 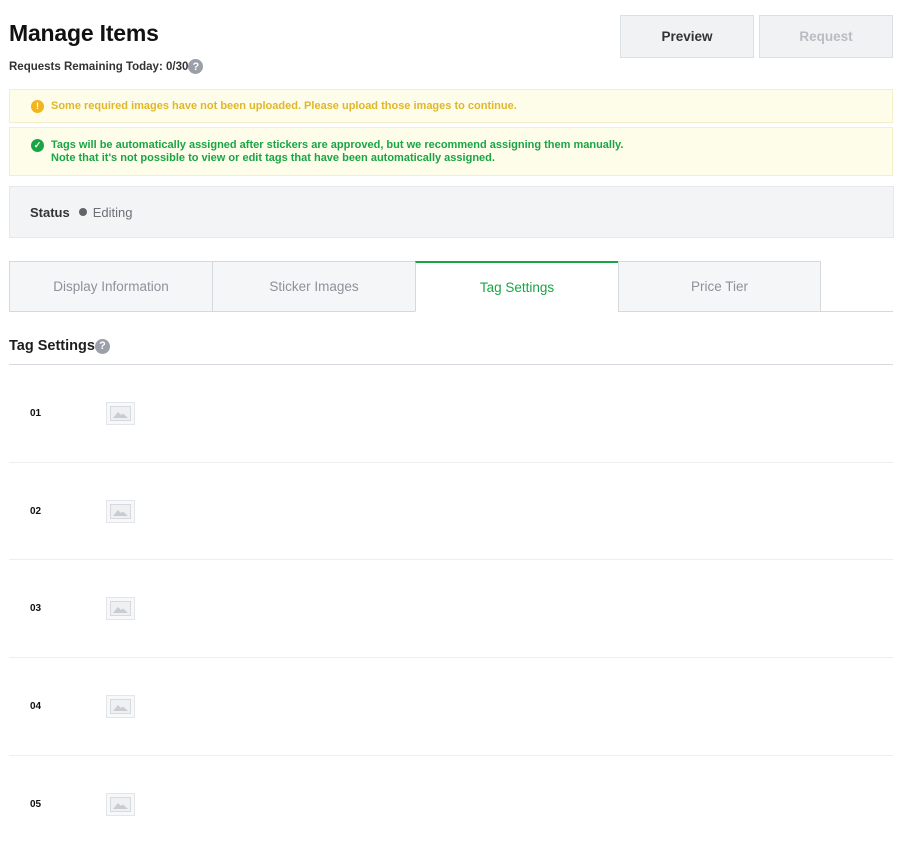 I want to click on tab-sticker-images: Sticker Images, so click(x=313, y=286).